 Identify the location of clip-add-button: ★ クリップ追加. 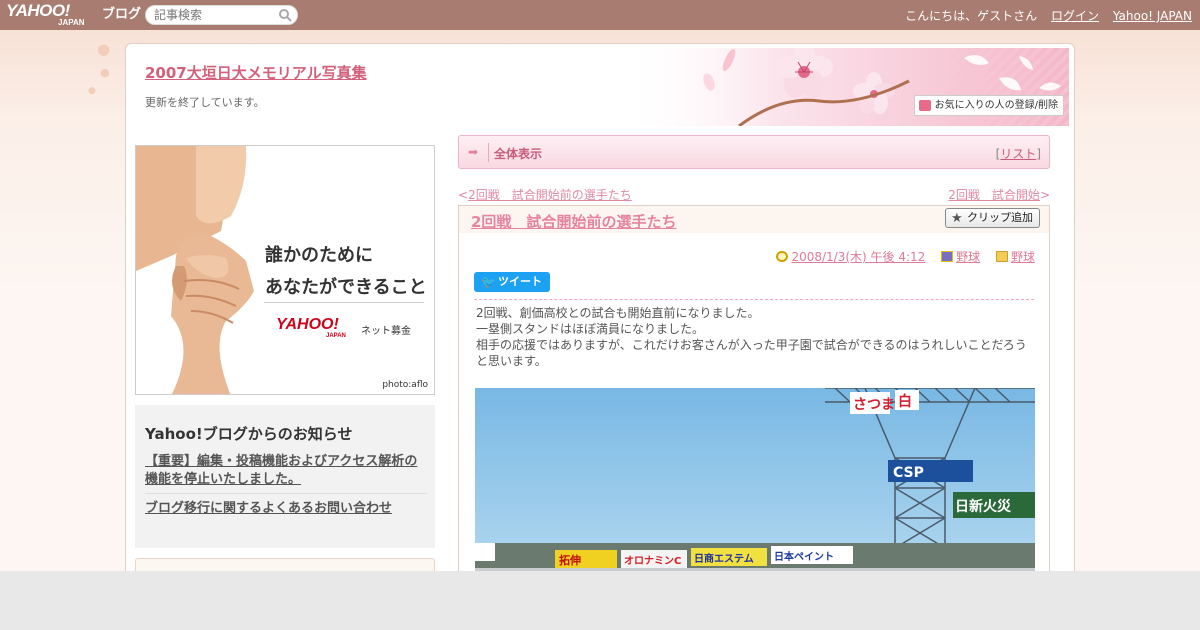
(992, 218).